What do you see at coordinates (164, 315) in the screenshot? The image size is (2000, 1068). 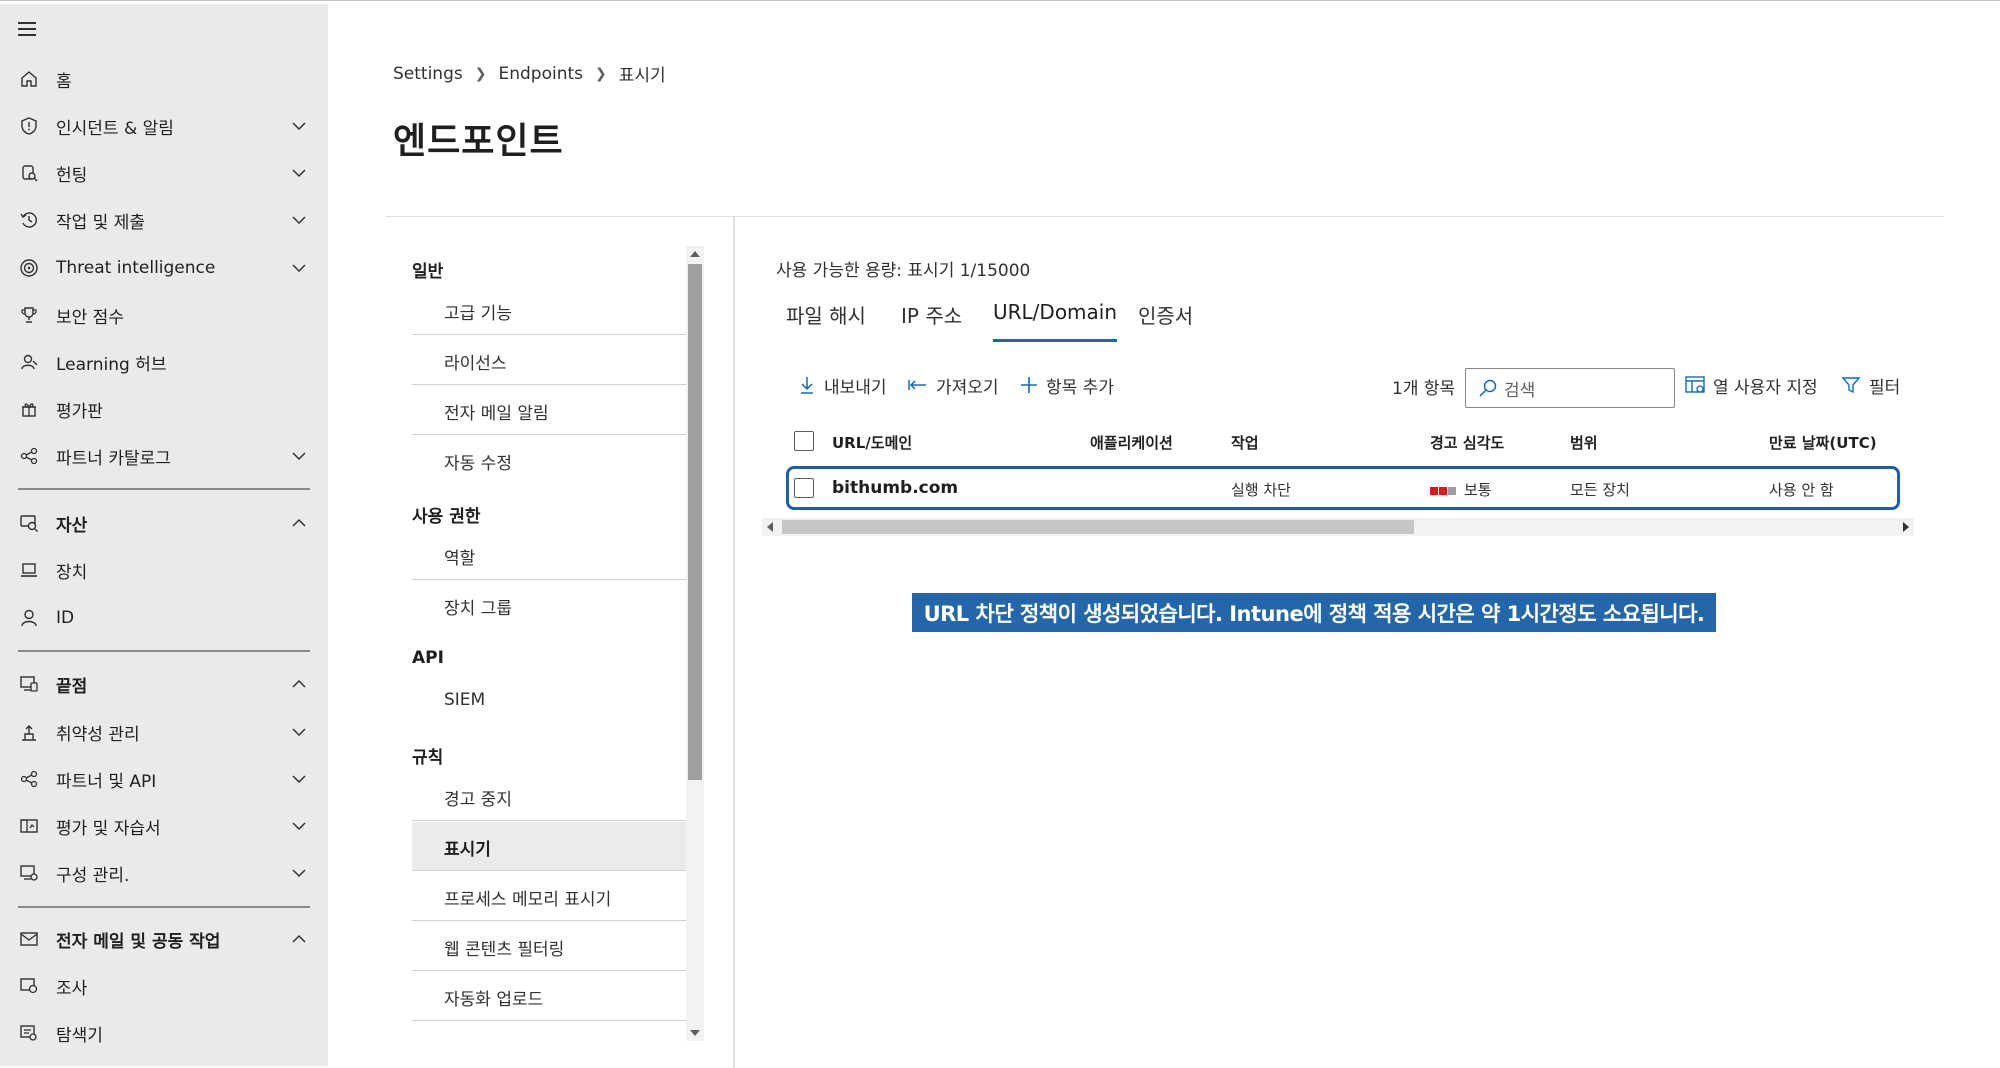 I see `nav-item-secure-score: 보안 점수` at bounding box center [164, 315].